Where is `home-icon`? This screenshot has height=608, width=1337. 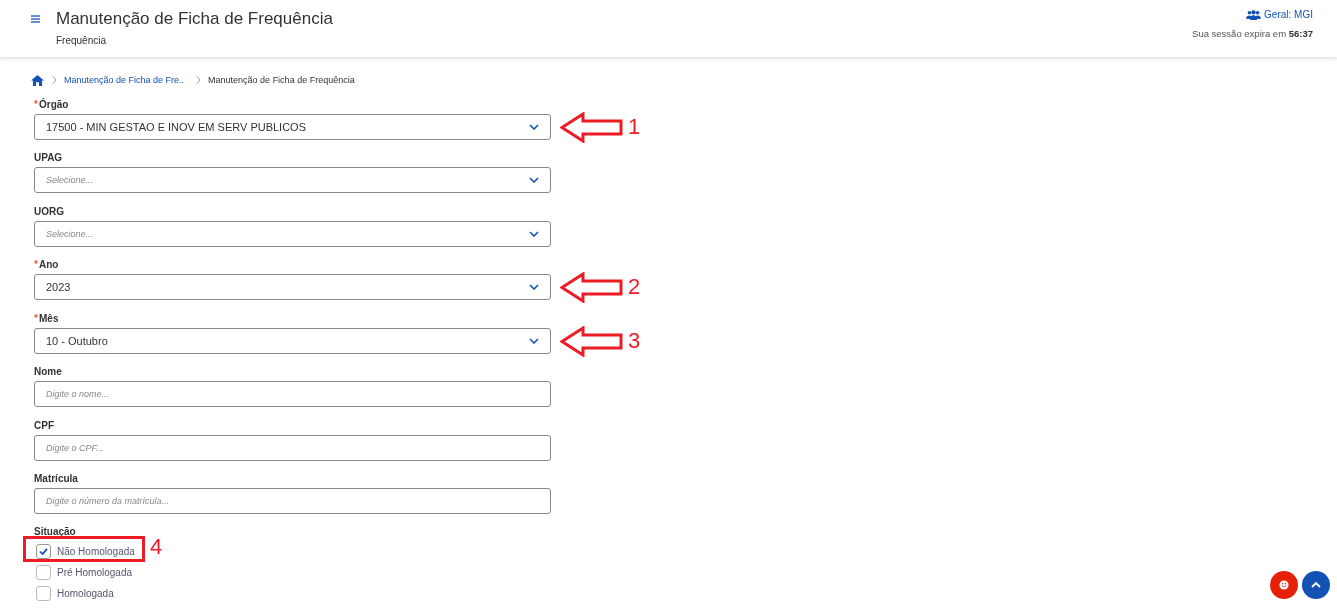 home-icon is located at coordinates (37, 80).